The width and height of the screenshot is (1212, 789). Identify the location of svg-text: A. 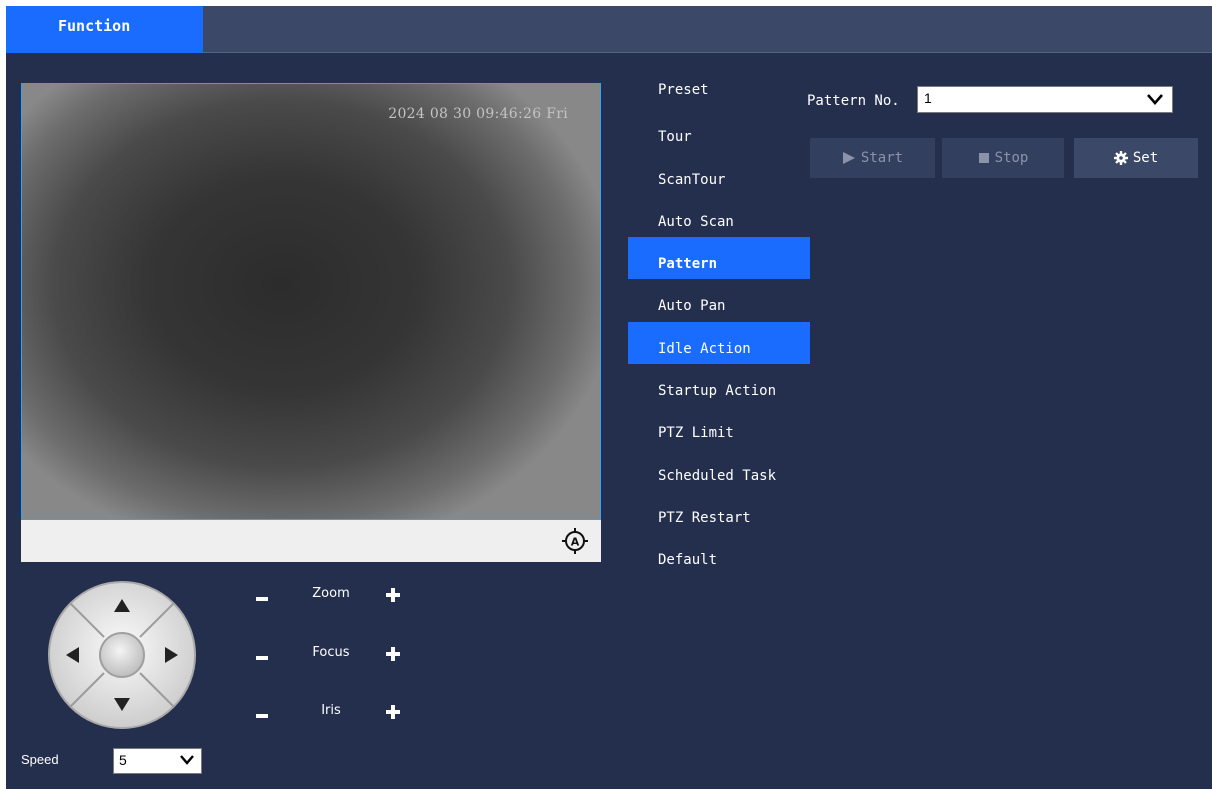
(575, 542).